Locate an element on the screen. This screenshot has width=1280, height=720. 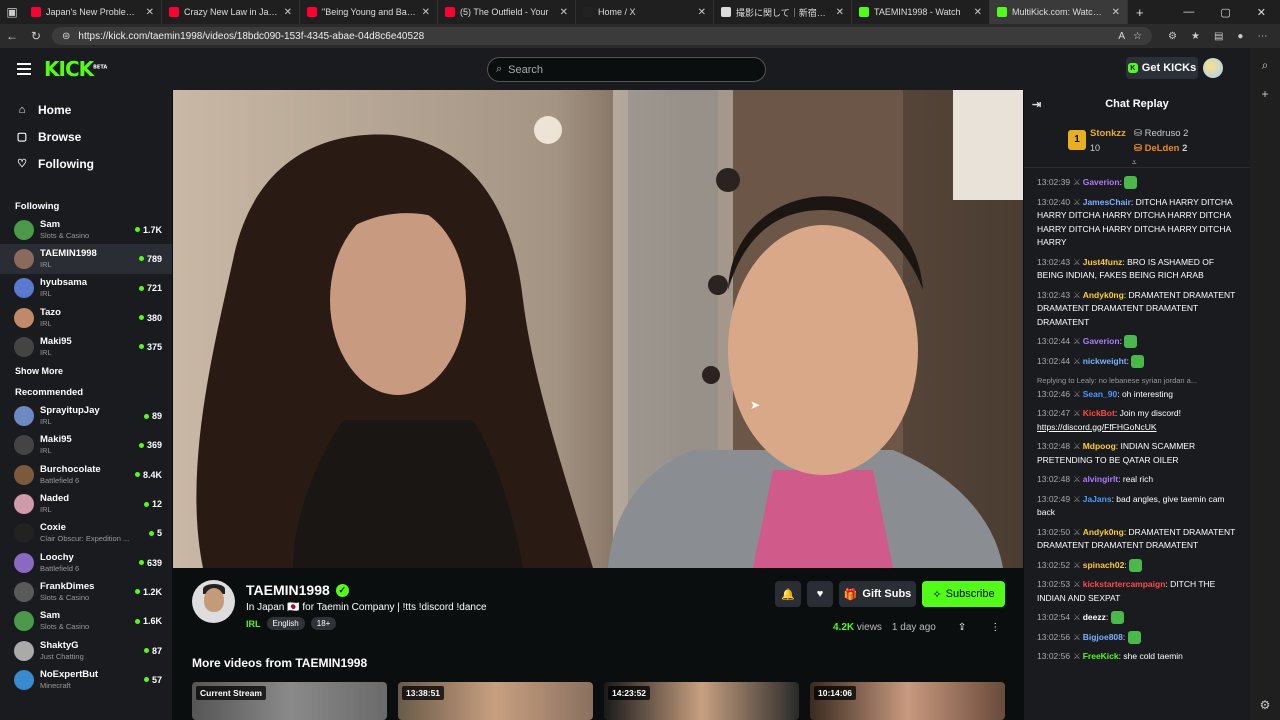
show-more-button: Show More is located at coordinates (86, 371).